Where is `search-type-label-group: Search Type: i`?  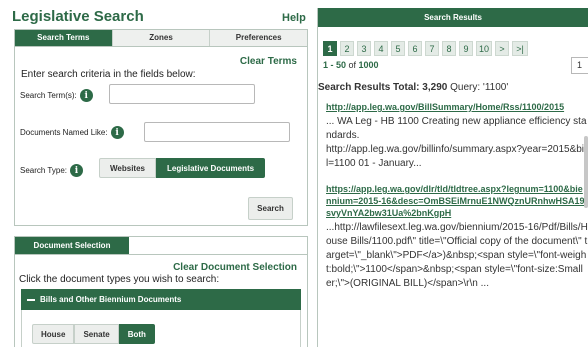
search-type-label-group: Search Type: i is located at coordinates (51, 170).